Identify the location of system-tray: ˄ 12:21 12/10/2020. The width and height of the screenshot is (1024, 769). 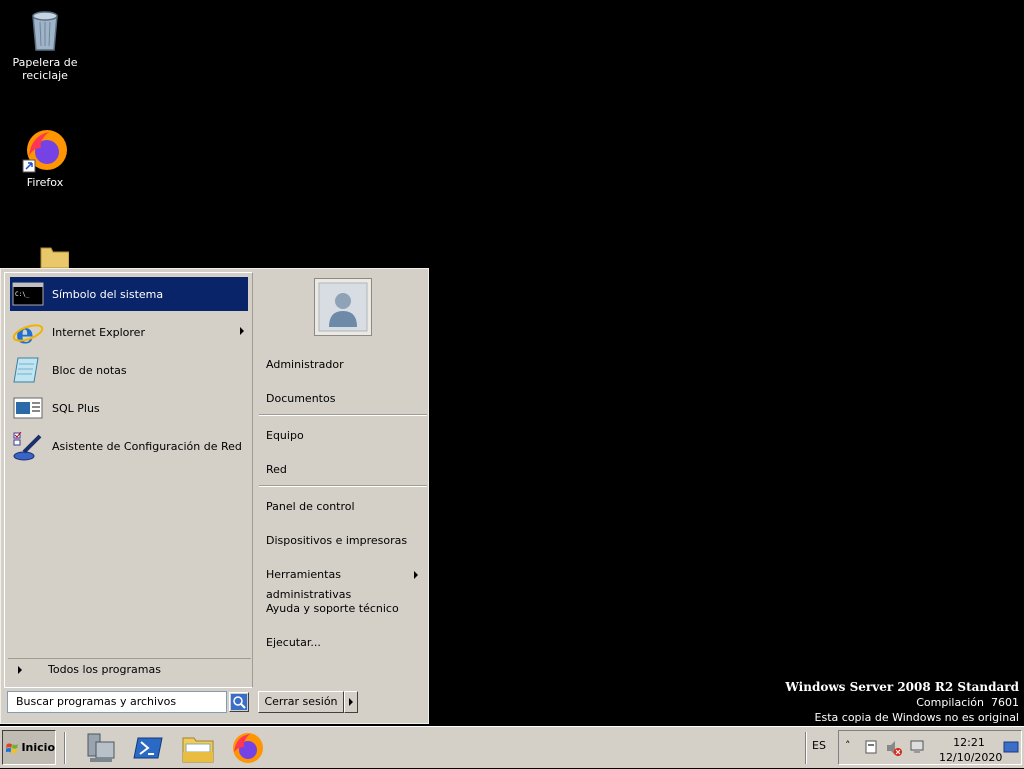
(930, 747).